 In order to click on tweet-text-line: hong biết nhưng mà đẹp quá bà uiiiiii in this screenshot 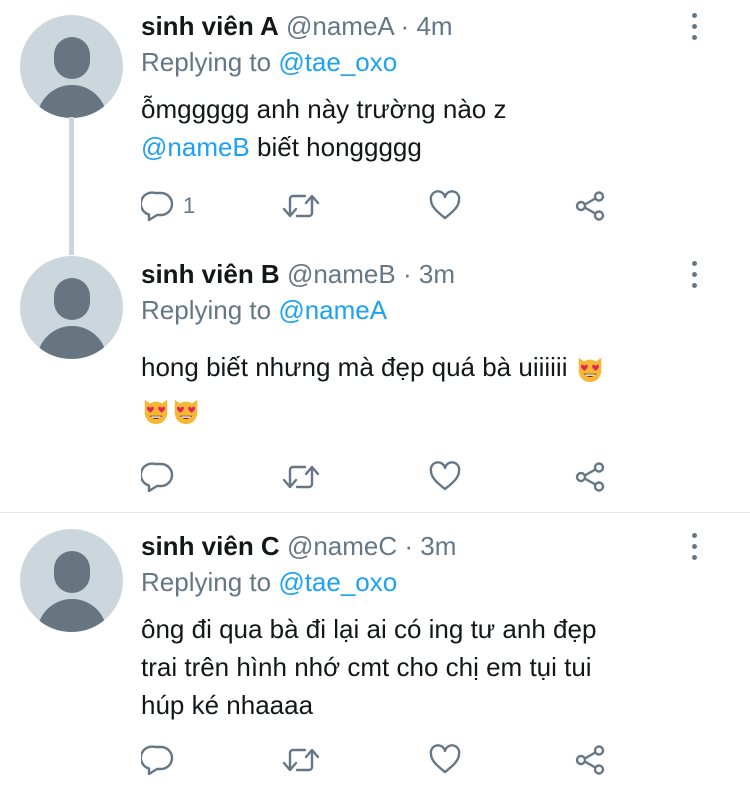, I will do `click(426, 367)`.